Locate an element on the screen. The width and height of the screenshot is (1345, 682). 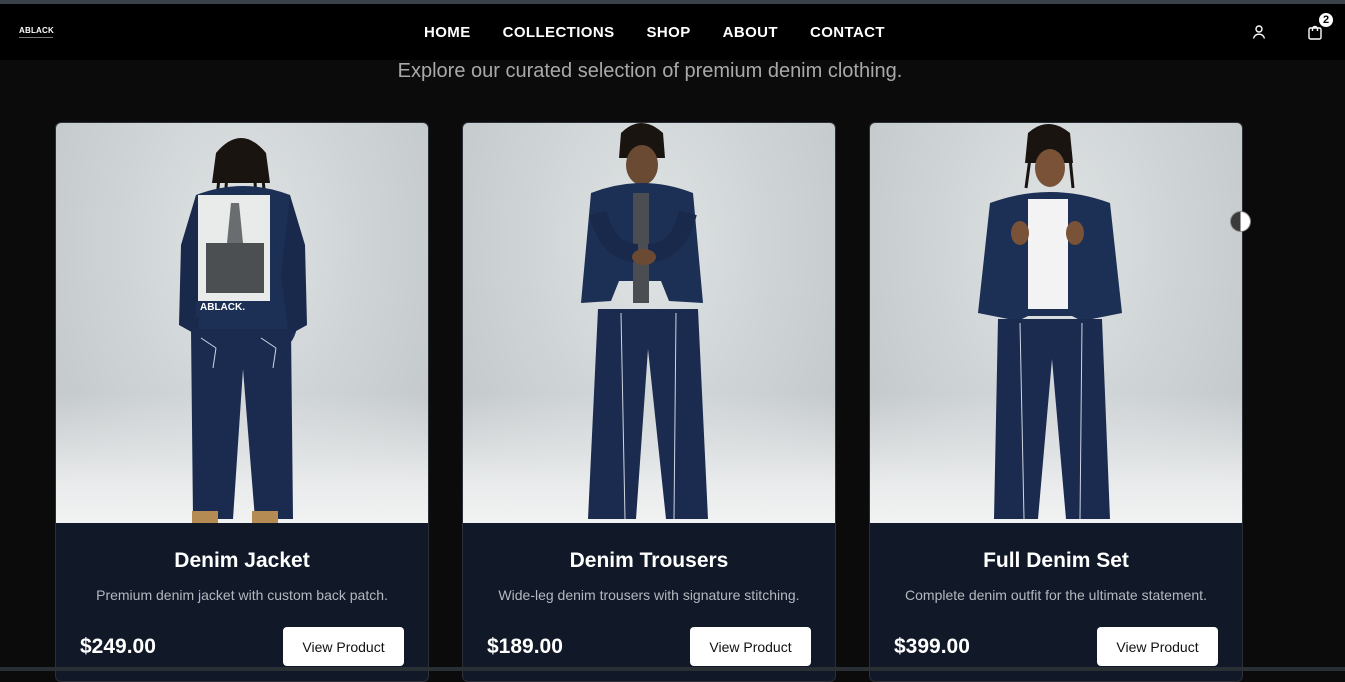
cart-count-badge: 2 is located at coordinates (1326, 20).